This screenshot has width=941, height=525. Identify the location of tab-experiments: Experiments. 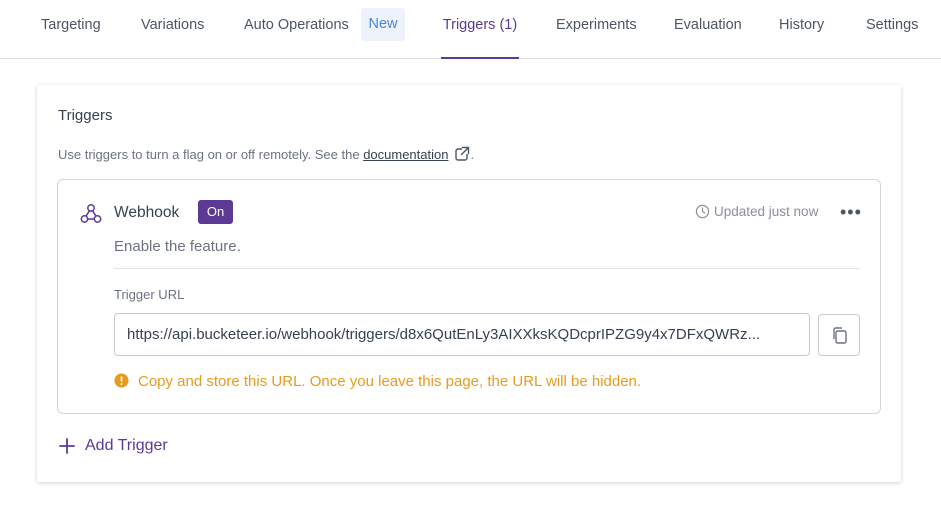
(596, 29).